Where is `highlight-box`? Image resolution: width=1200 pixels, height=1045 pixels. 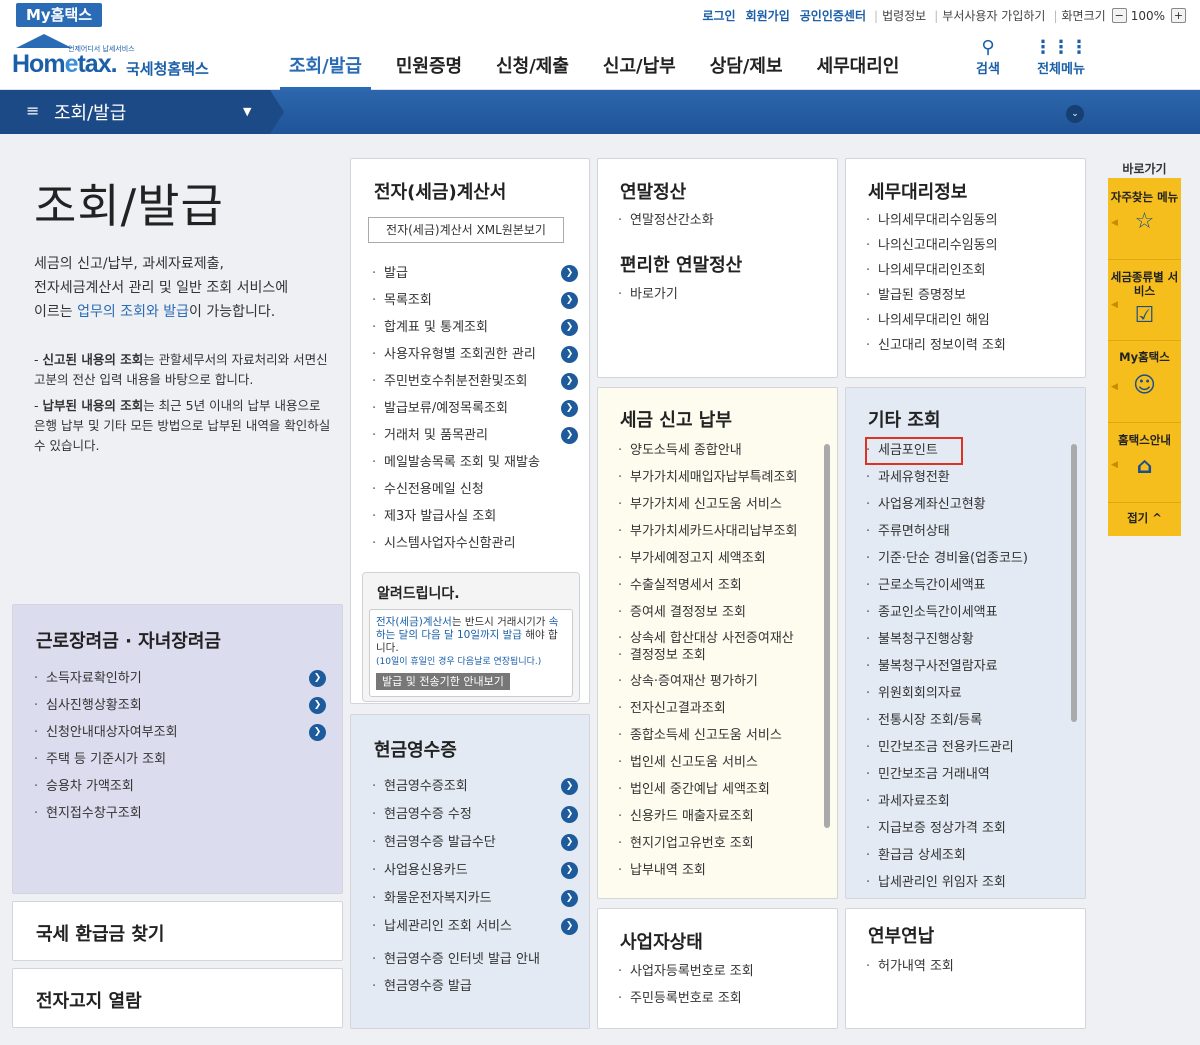 highlight-box is located at coordinates (914, 451).